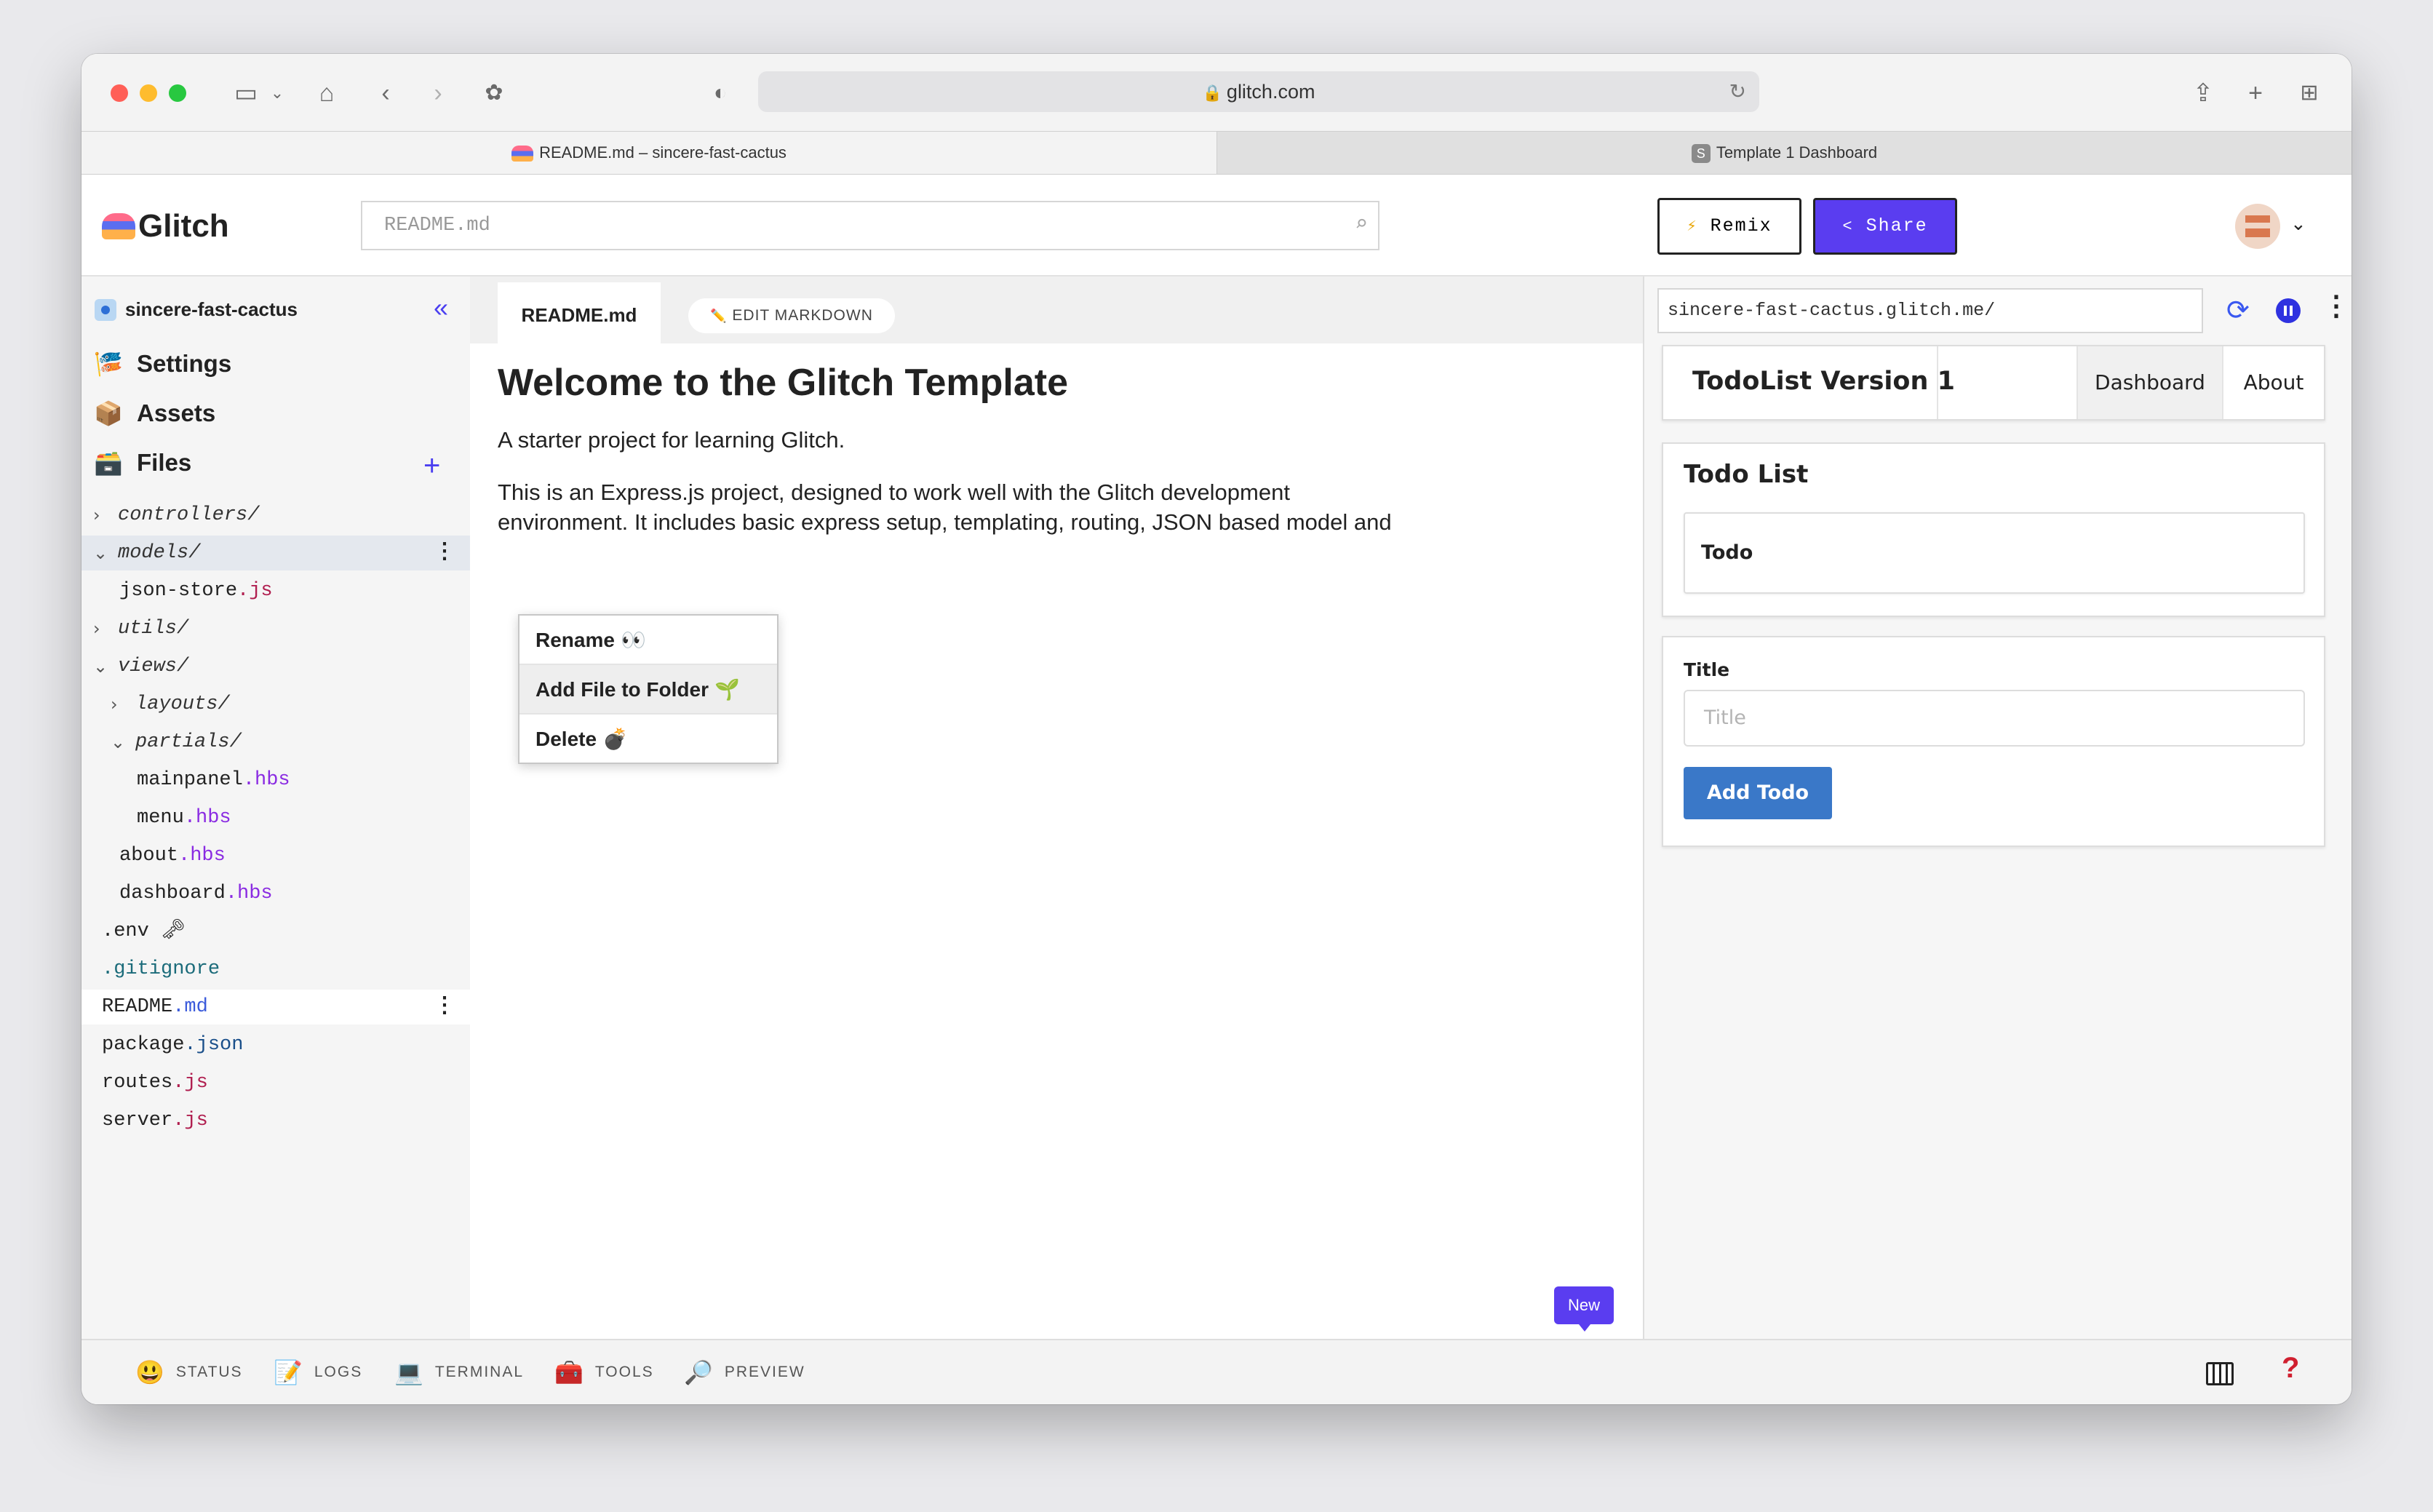 Image resolution: width=2433 pixels, height=1512 pixels. Describe the element at coordinates (165, 462) in the screenshot. I see `sidebar-item-label: Files` at that location.